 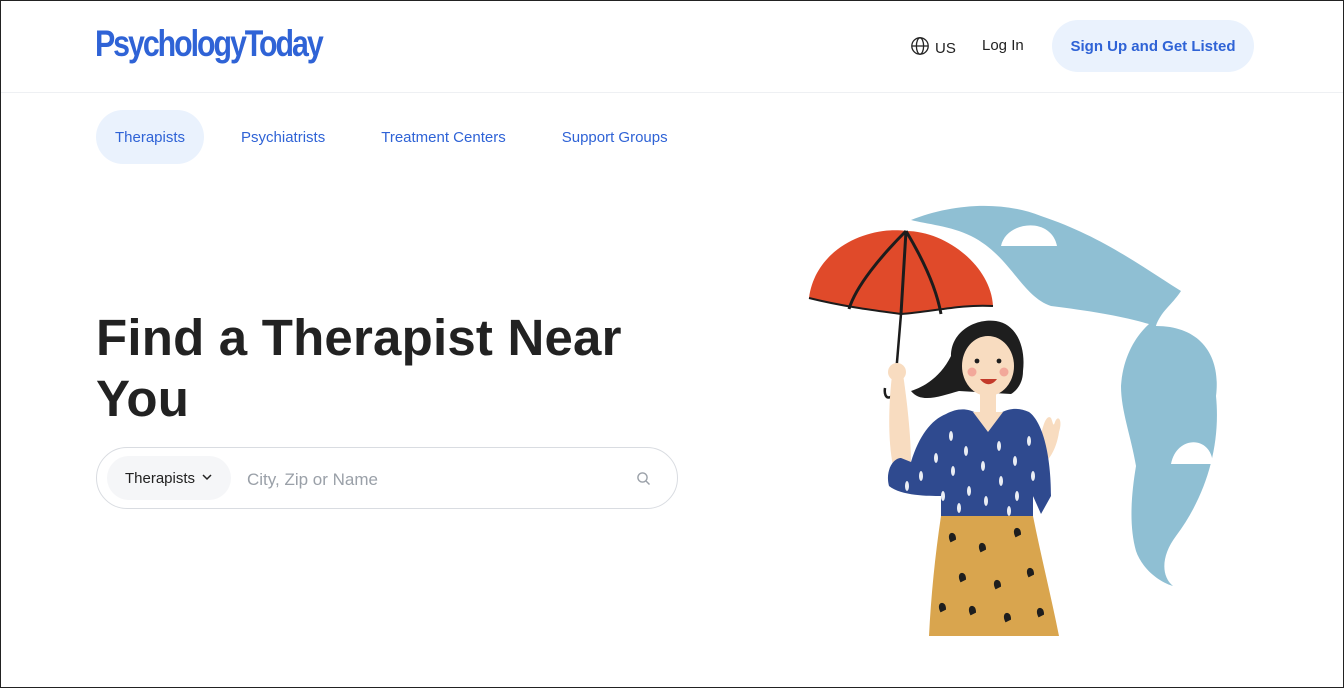 I want to click on signup-button: Sign Up and Get Listed, so click(x=1153, y=46).